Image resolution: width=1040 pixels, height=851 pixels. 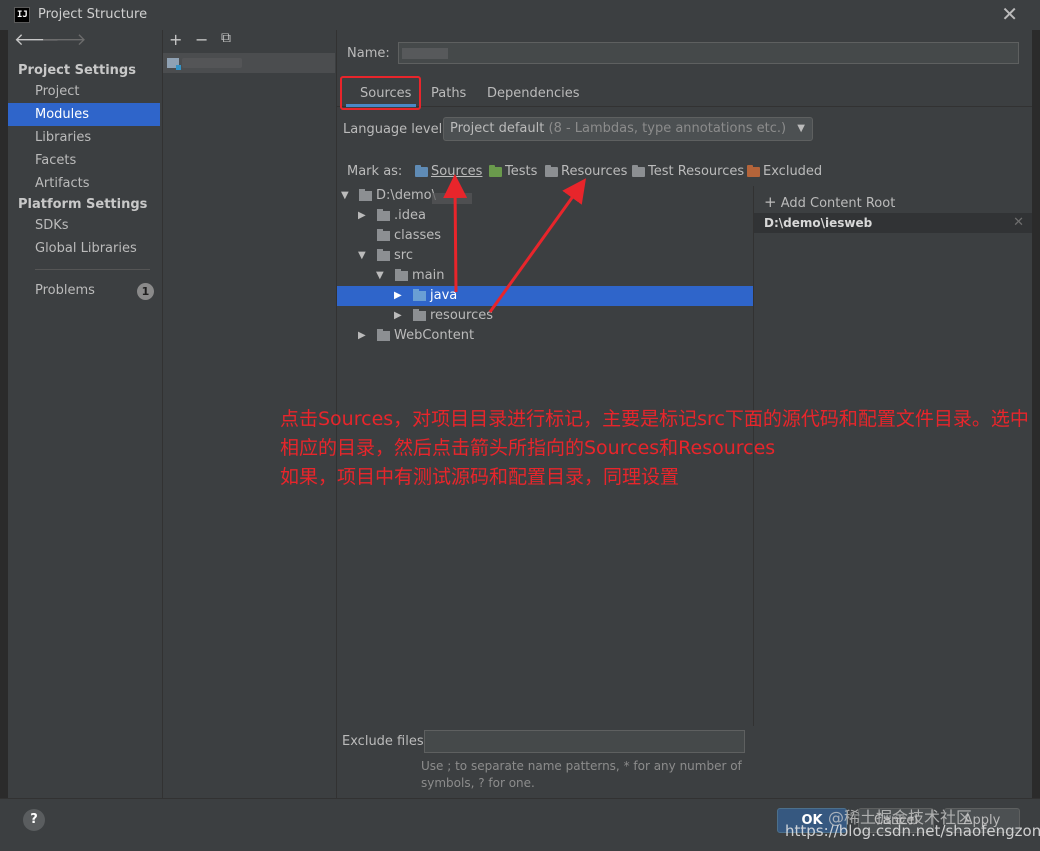 What do you see at coordinates (545, 216) in the screenshot?
I see `tree-node-idea: ▶ .idea` at bounding box center [545, 216].